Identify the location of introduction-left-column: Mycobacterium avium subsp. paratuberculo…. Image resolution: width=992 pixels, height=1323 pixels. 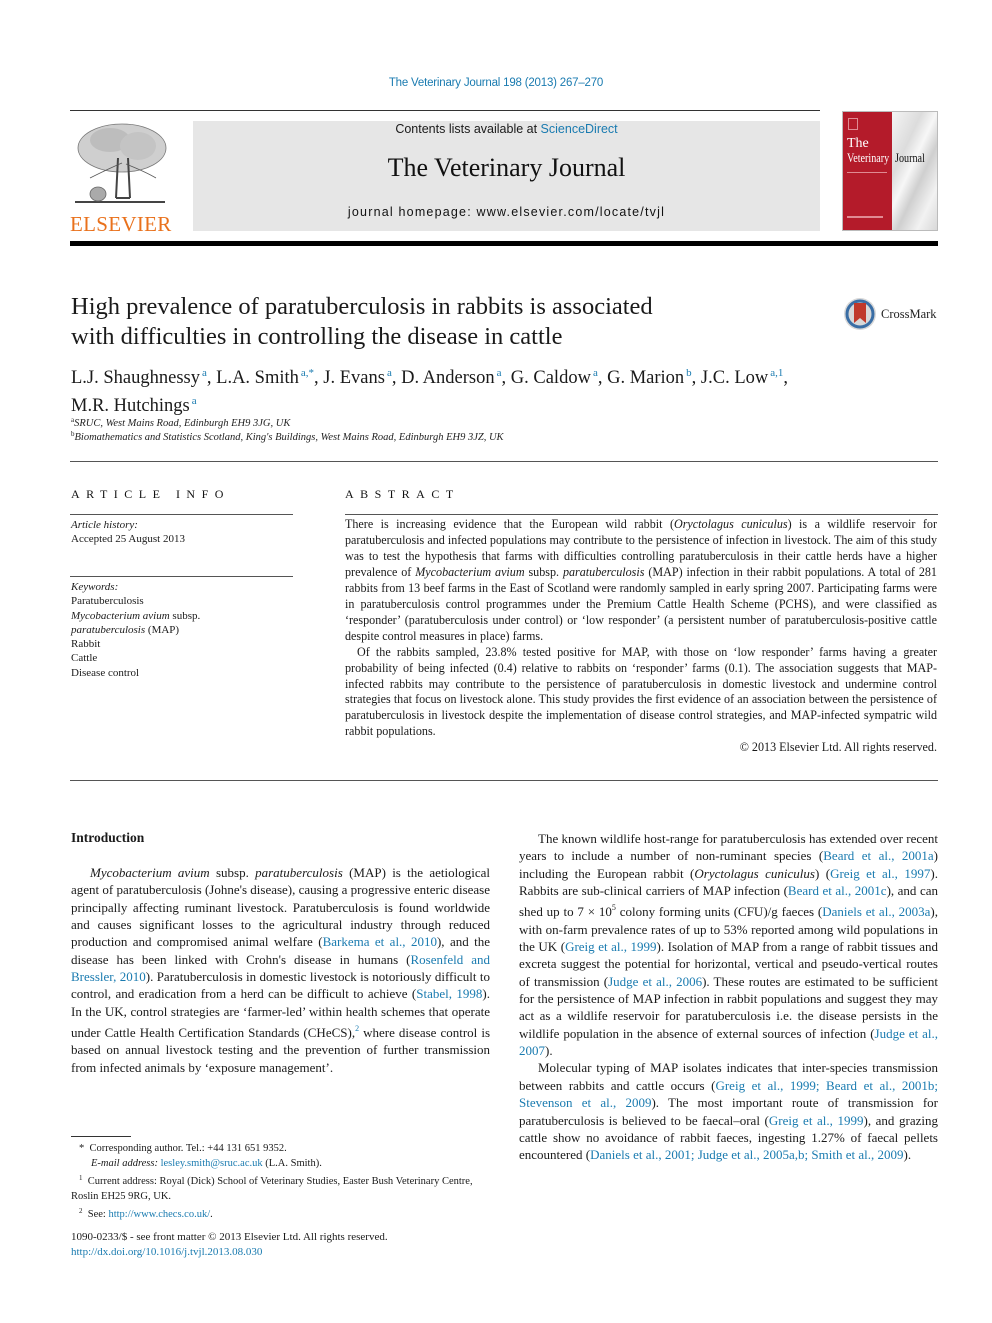
(280, 970).